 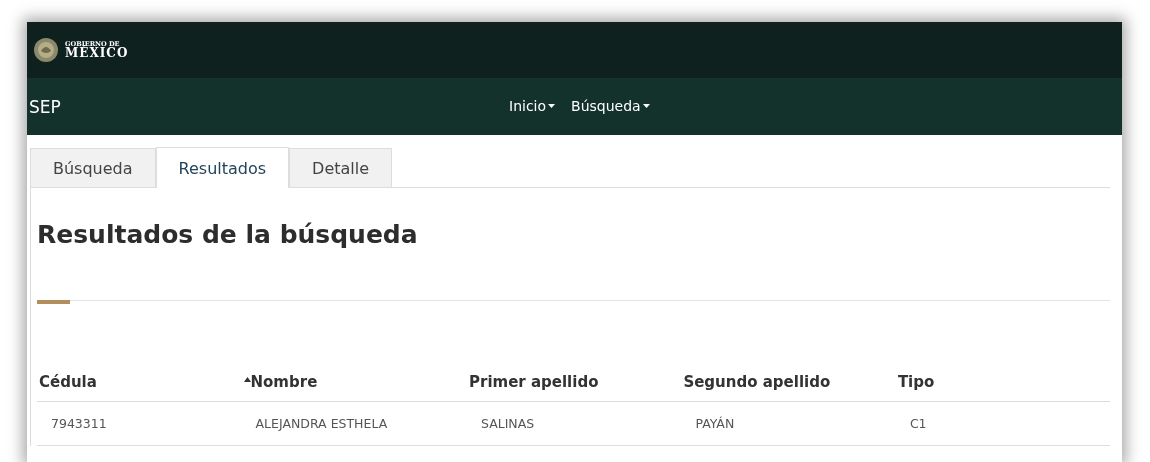 I want to click on accent-bar, so click(x=53, y=302).